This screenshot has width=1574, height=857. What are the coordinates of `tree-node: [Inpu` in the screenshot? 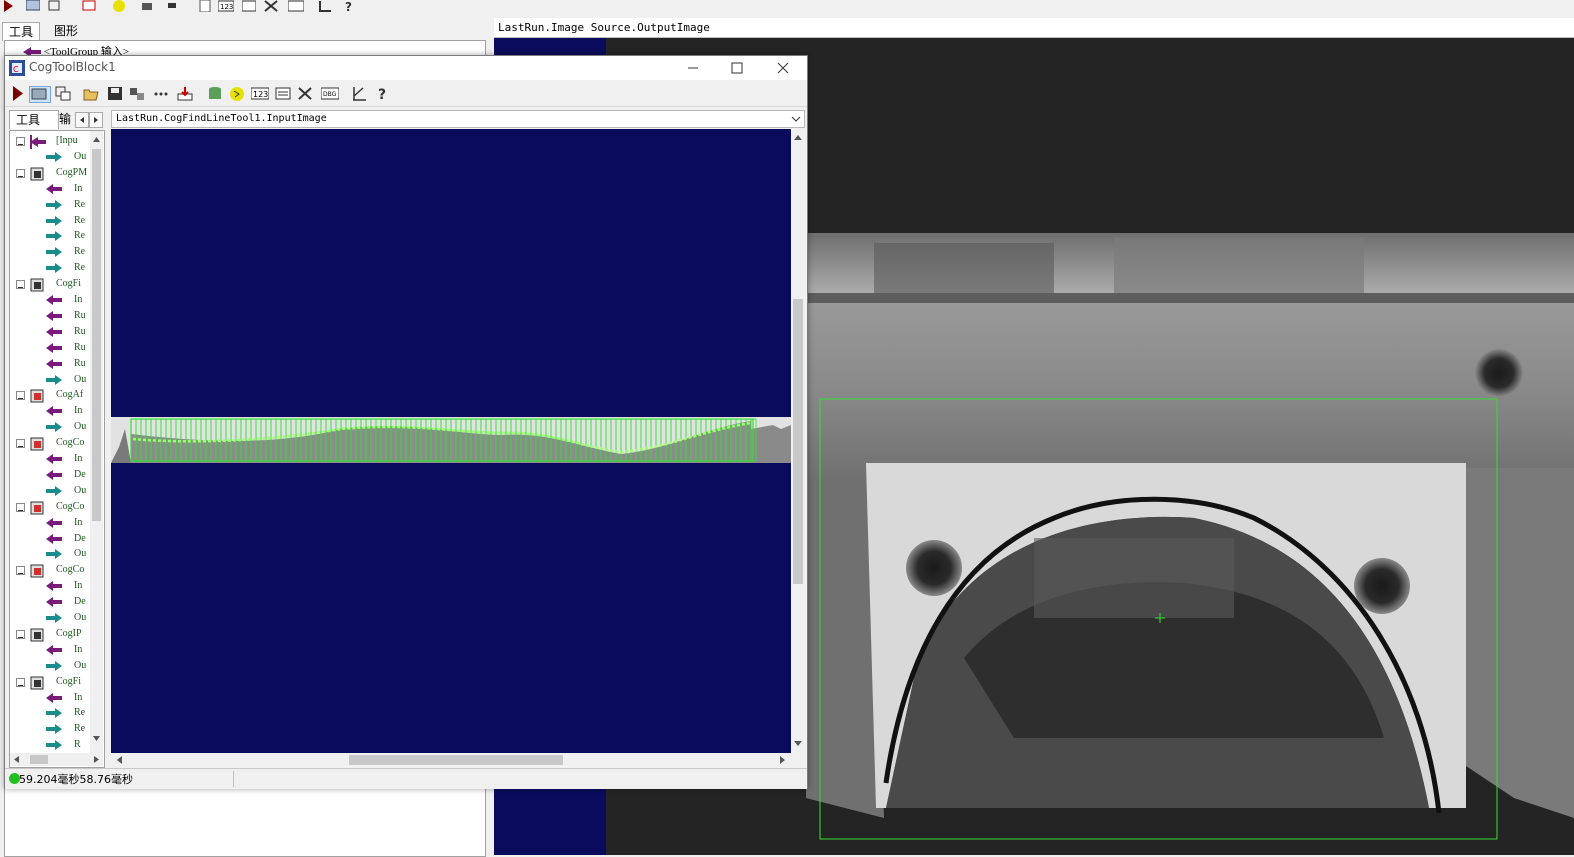 It's located at (50, 141).